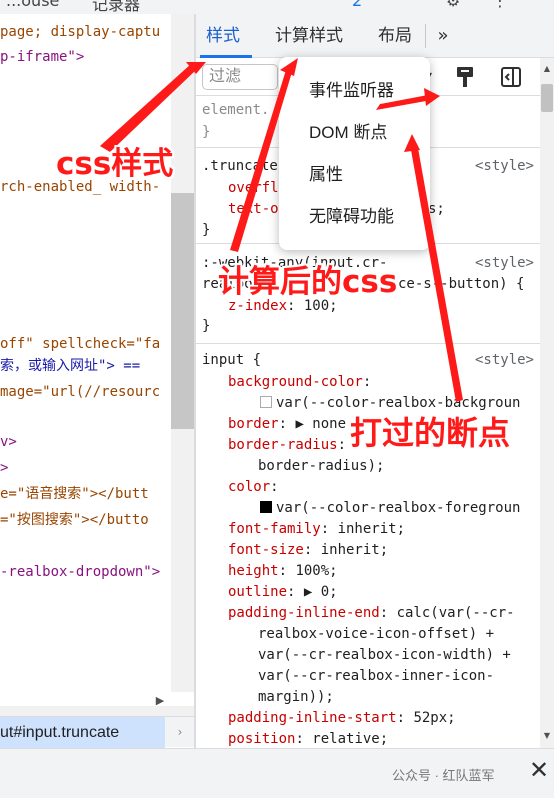 The width and height of the screenshot is (554, 798). I want to click on issues-badge: 2, so click(357, 5).